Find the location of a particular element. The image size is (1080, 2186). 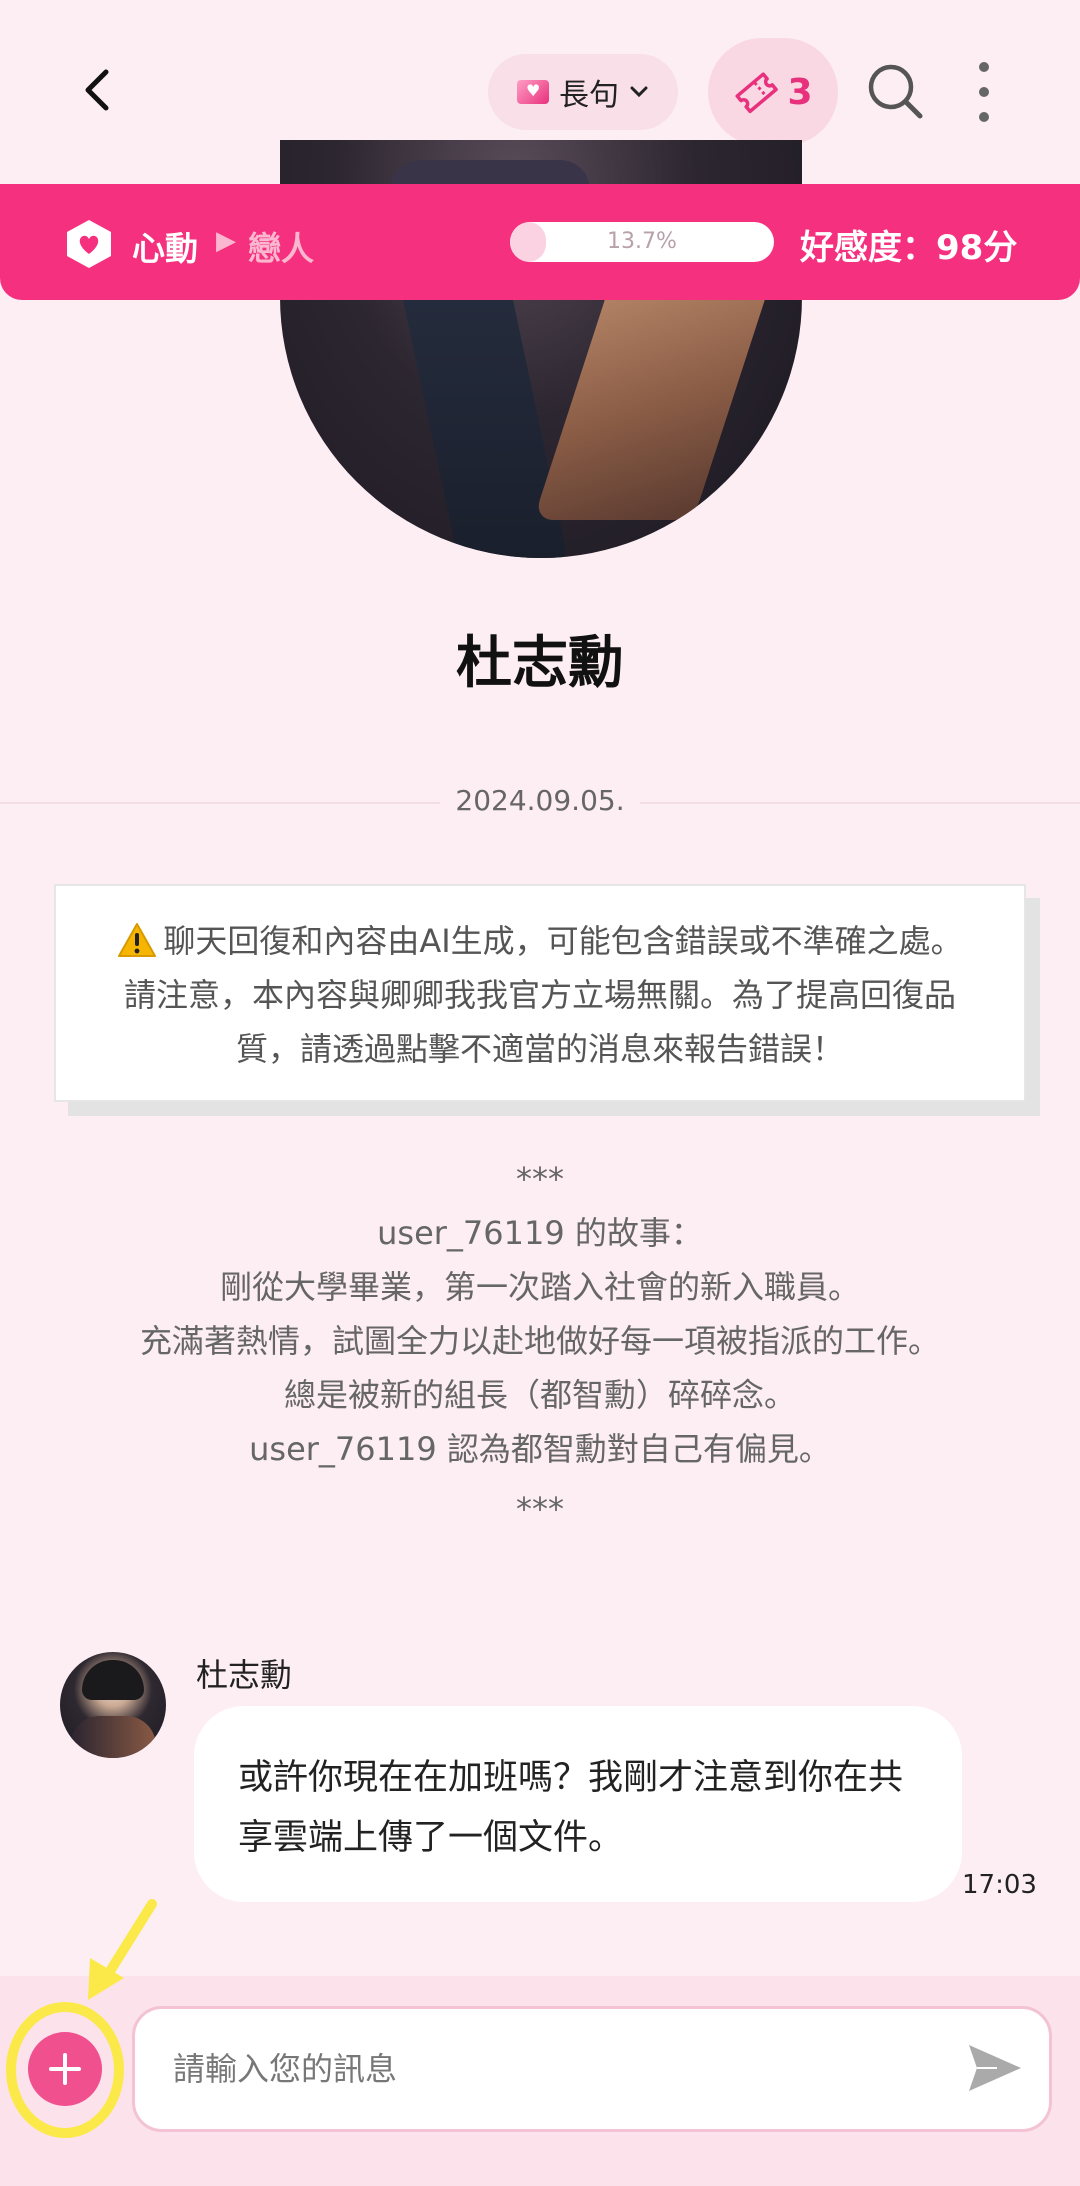

message-bubble: 或許你現在在加班嗎？我剛才注意到你在共享雲端上傳了一個文件。 is located at coordinates (578, 1804).